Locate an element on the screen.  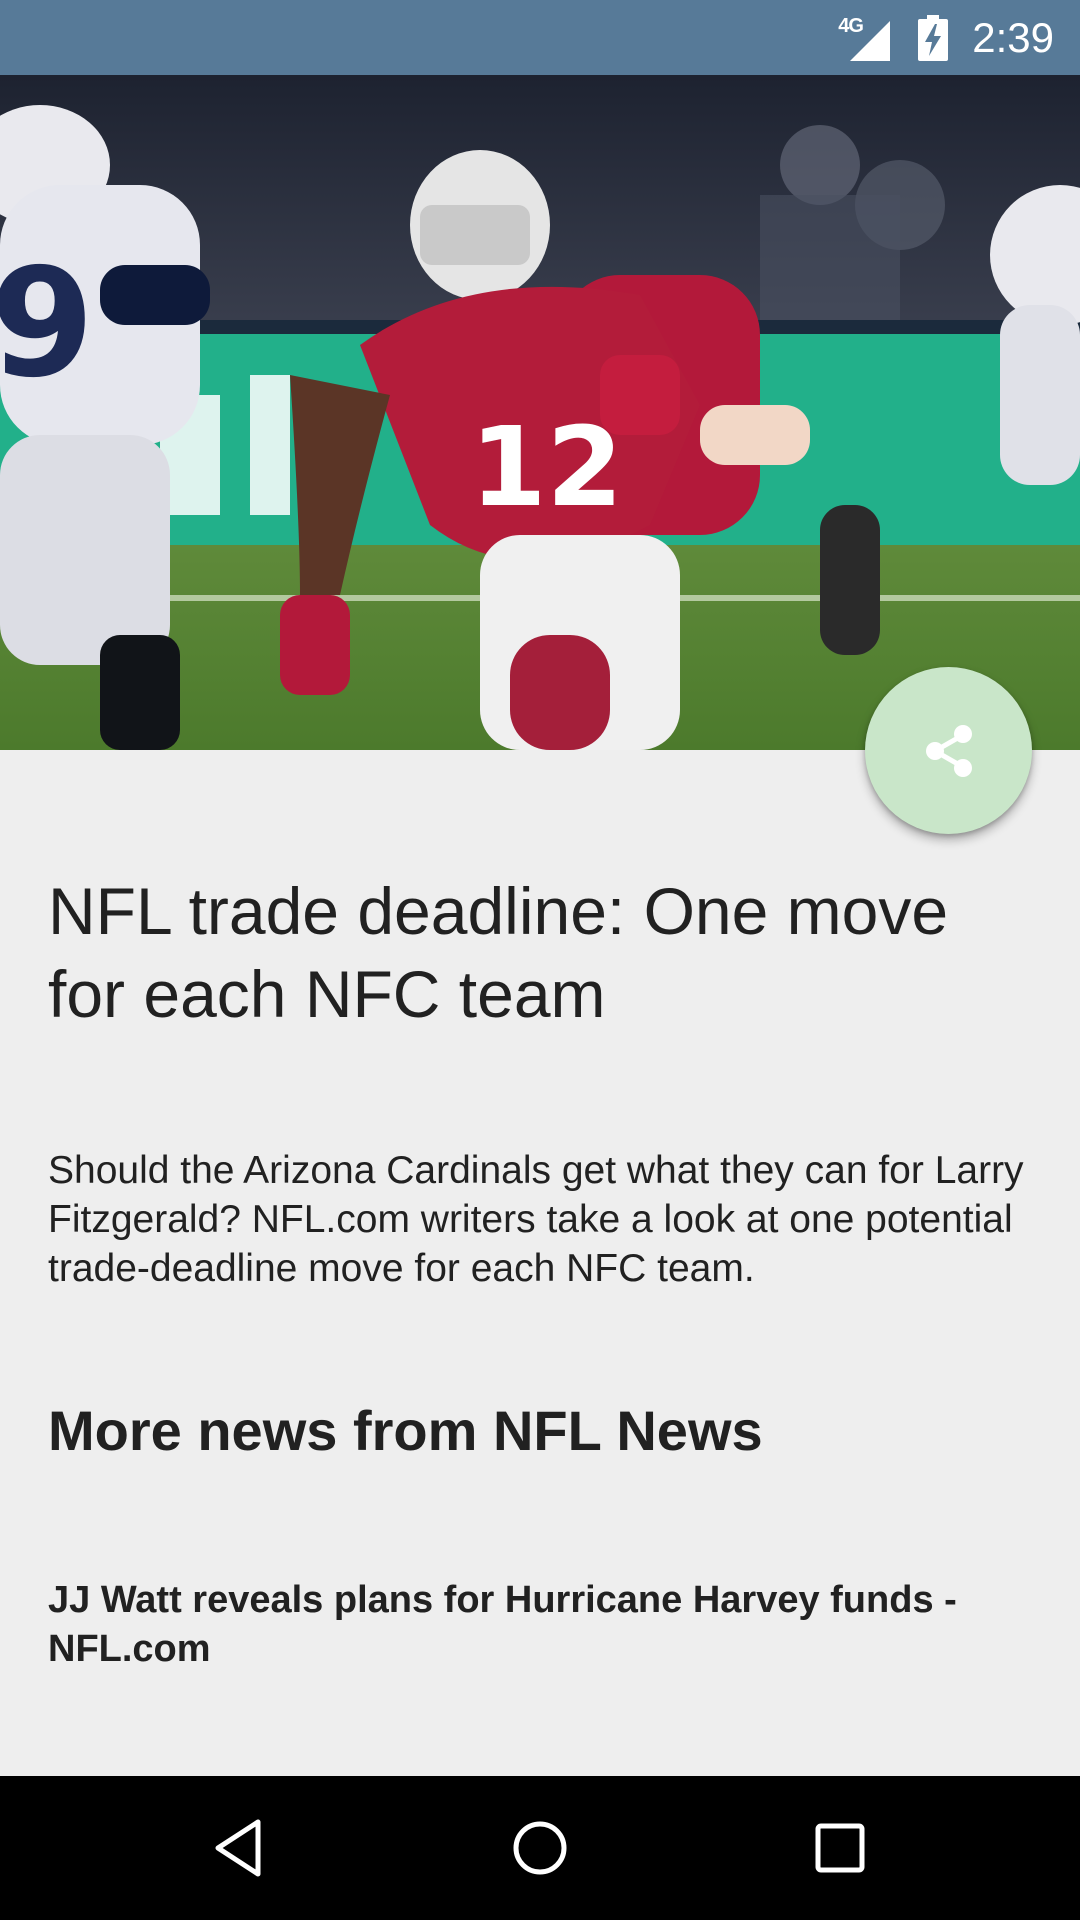
back-icon is located at coordinates (238, 1848).